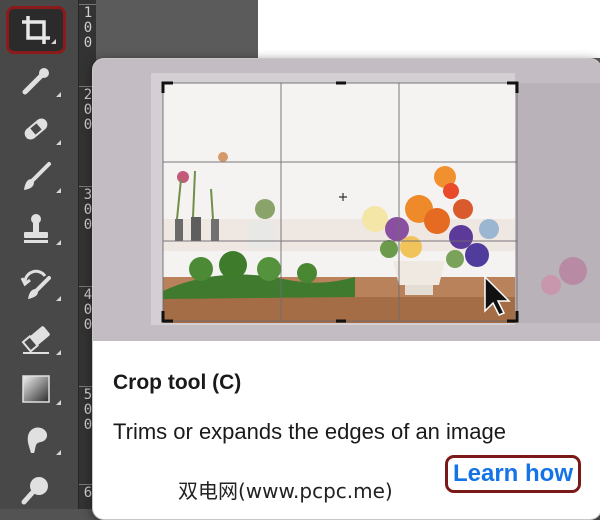 Image resolution: width=600 pixels, height=520 pixels. What do you see at coordinates (88, 28) in the screenshot?
I see `ruler-label: 100` at bounding box center [88, 28].